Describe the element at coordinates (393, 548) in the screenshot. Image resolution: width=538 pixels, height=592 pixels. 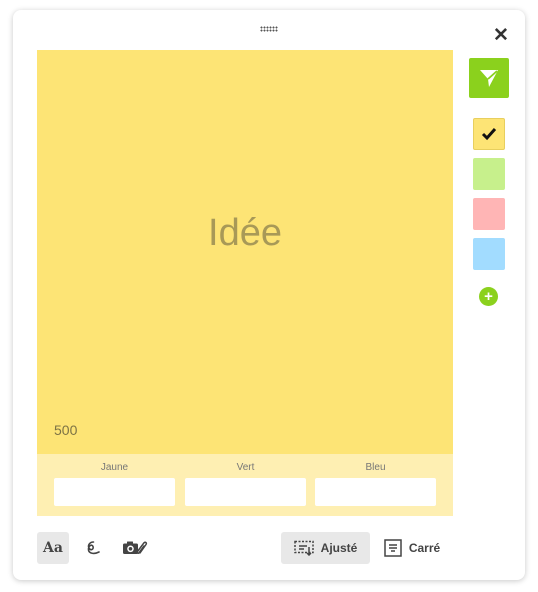
I see `square-icon` at that location.